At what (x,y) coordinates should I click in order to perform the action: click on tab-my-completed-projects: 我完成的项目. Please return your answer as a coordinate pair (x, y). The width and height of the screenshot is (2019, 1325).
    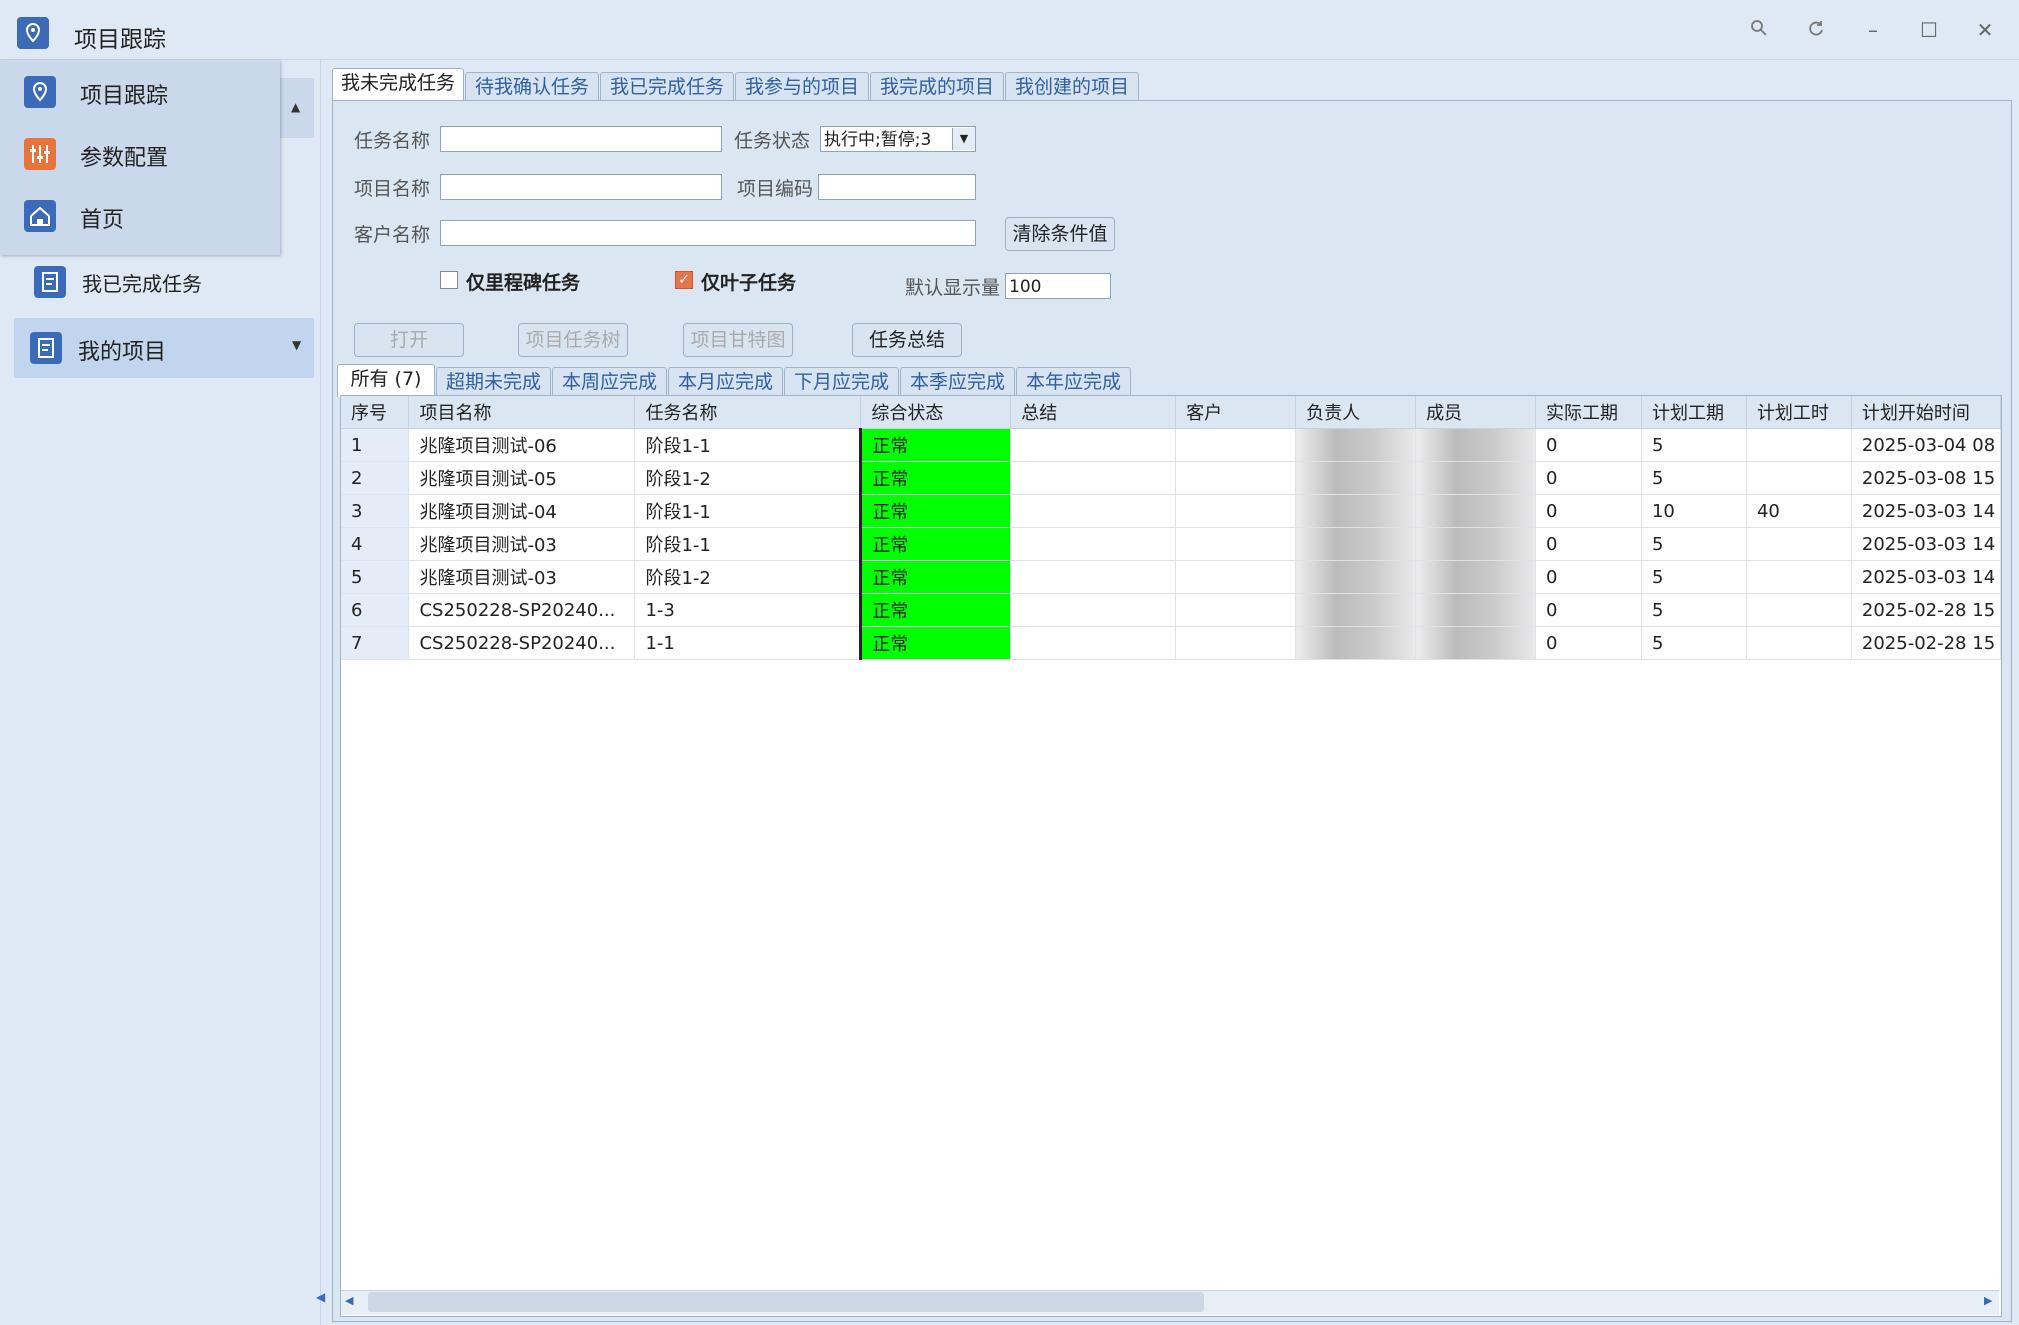
    Looking at the image, I should click on (937, 86).